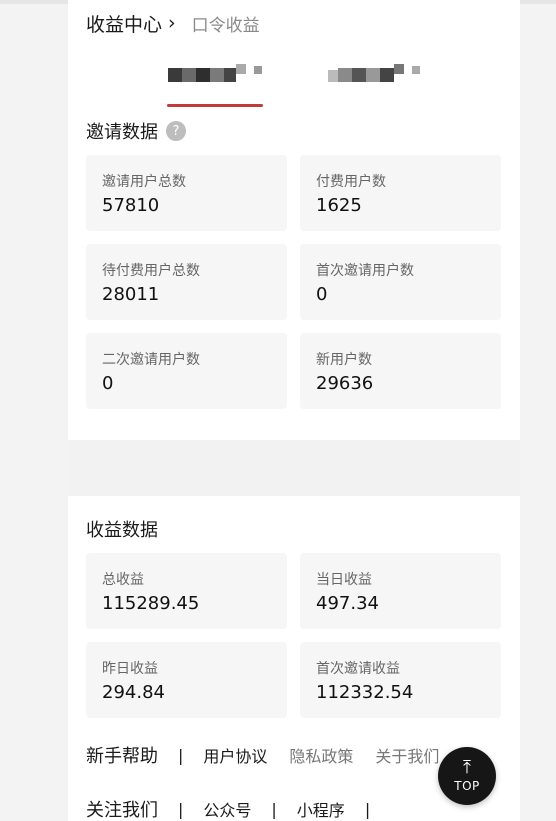 The width and height of the screenshot is (556, 821). Describe the element at coordinates (351, 182) in the screenshot. I see `stat-label: 付费用户数` at that location.